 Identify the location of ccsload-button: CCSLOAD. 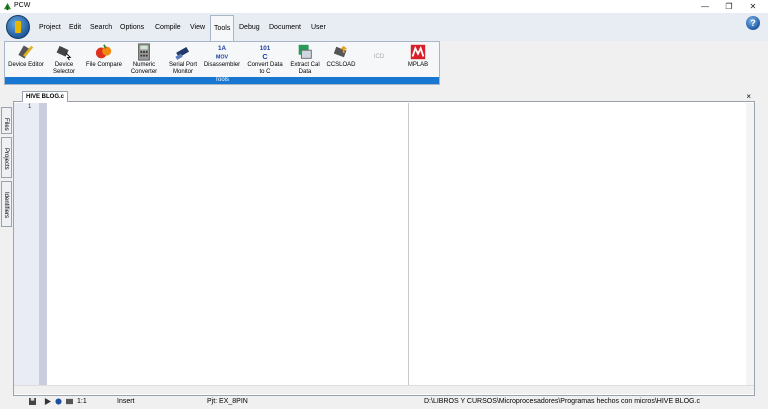
(341, 56).